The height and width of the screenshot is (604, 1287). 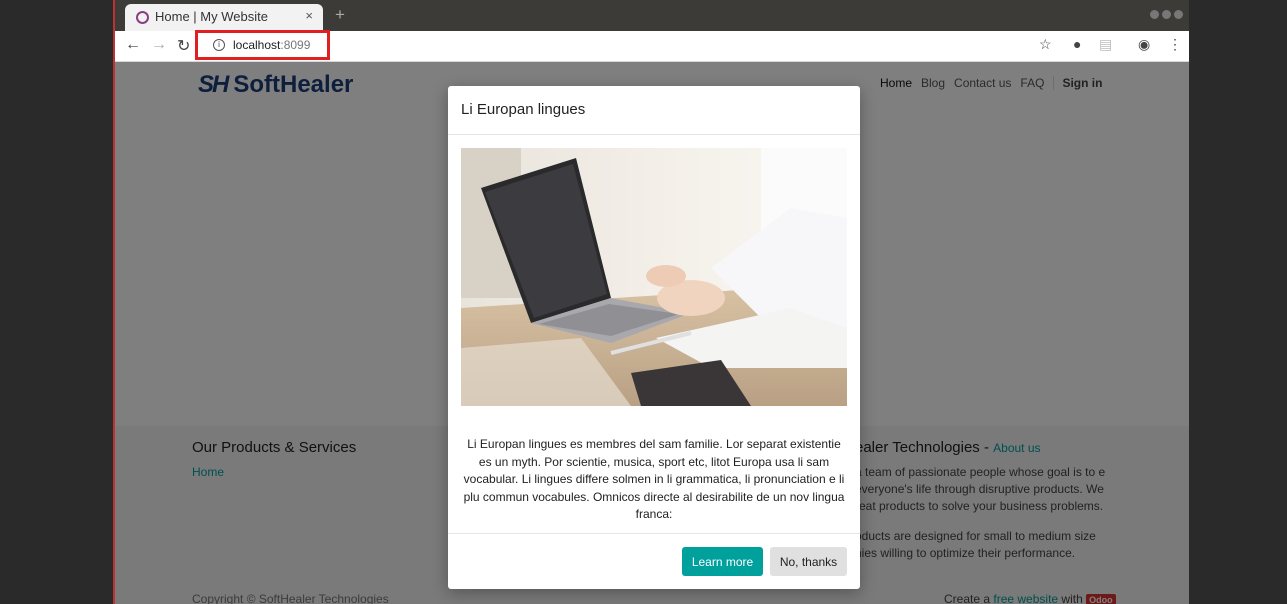 I want to click on minimize-icon, so click(x=1154, y=14).